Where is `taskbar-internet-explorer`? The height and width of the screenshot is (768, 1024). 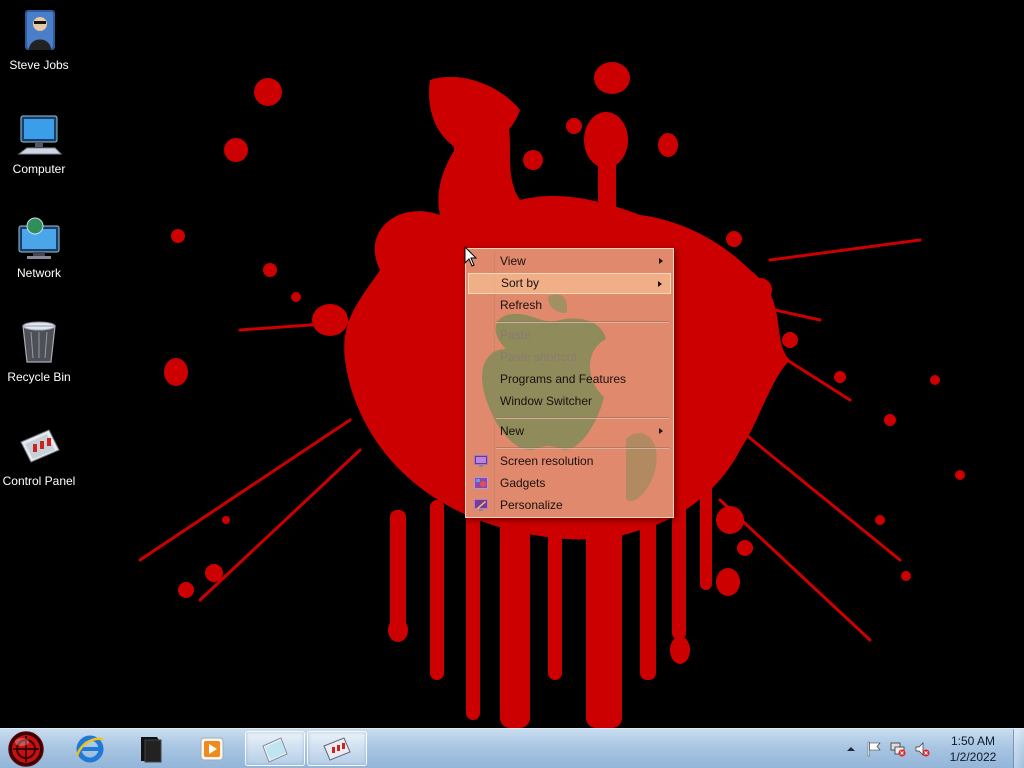 taskbar-internet-explorer is located at coordinates (90, 748).